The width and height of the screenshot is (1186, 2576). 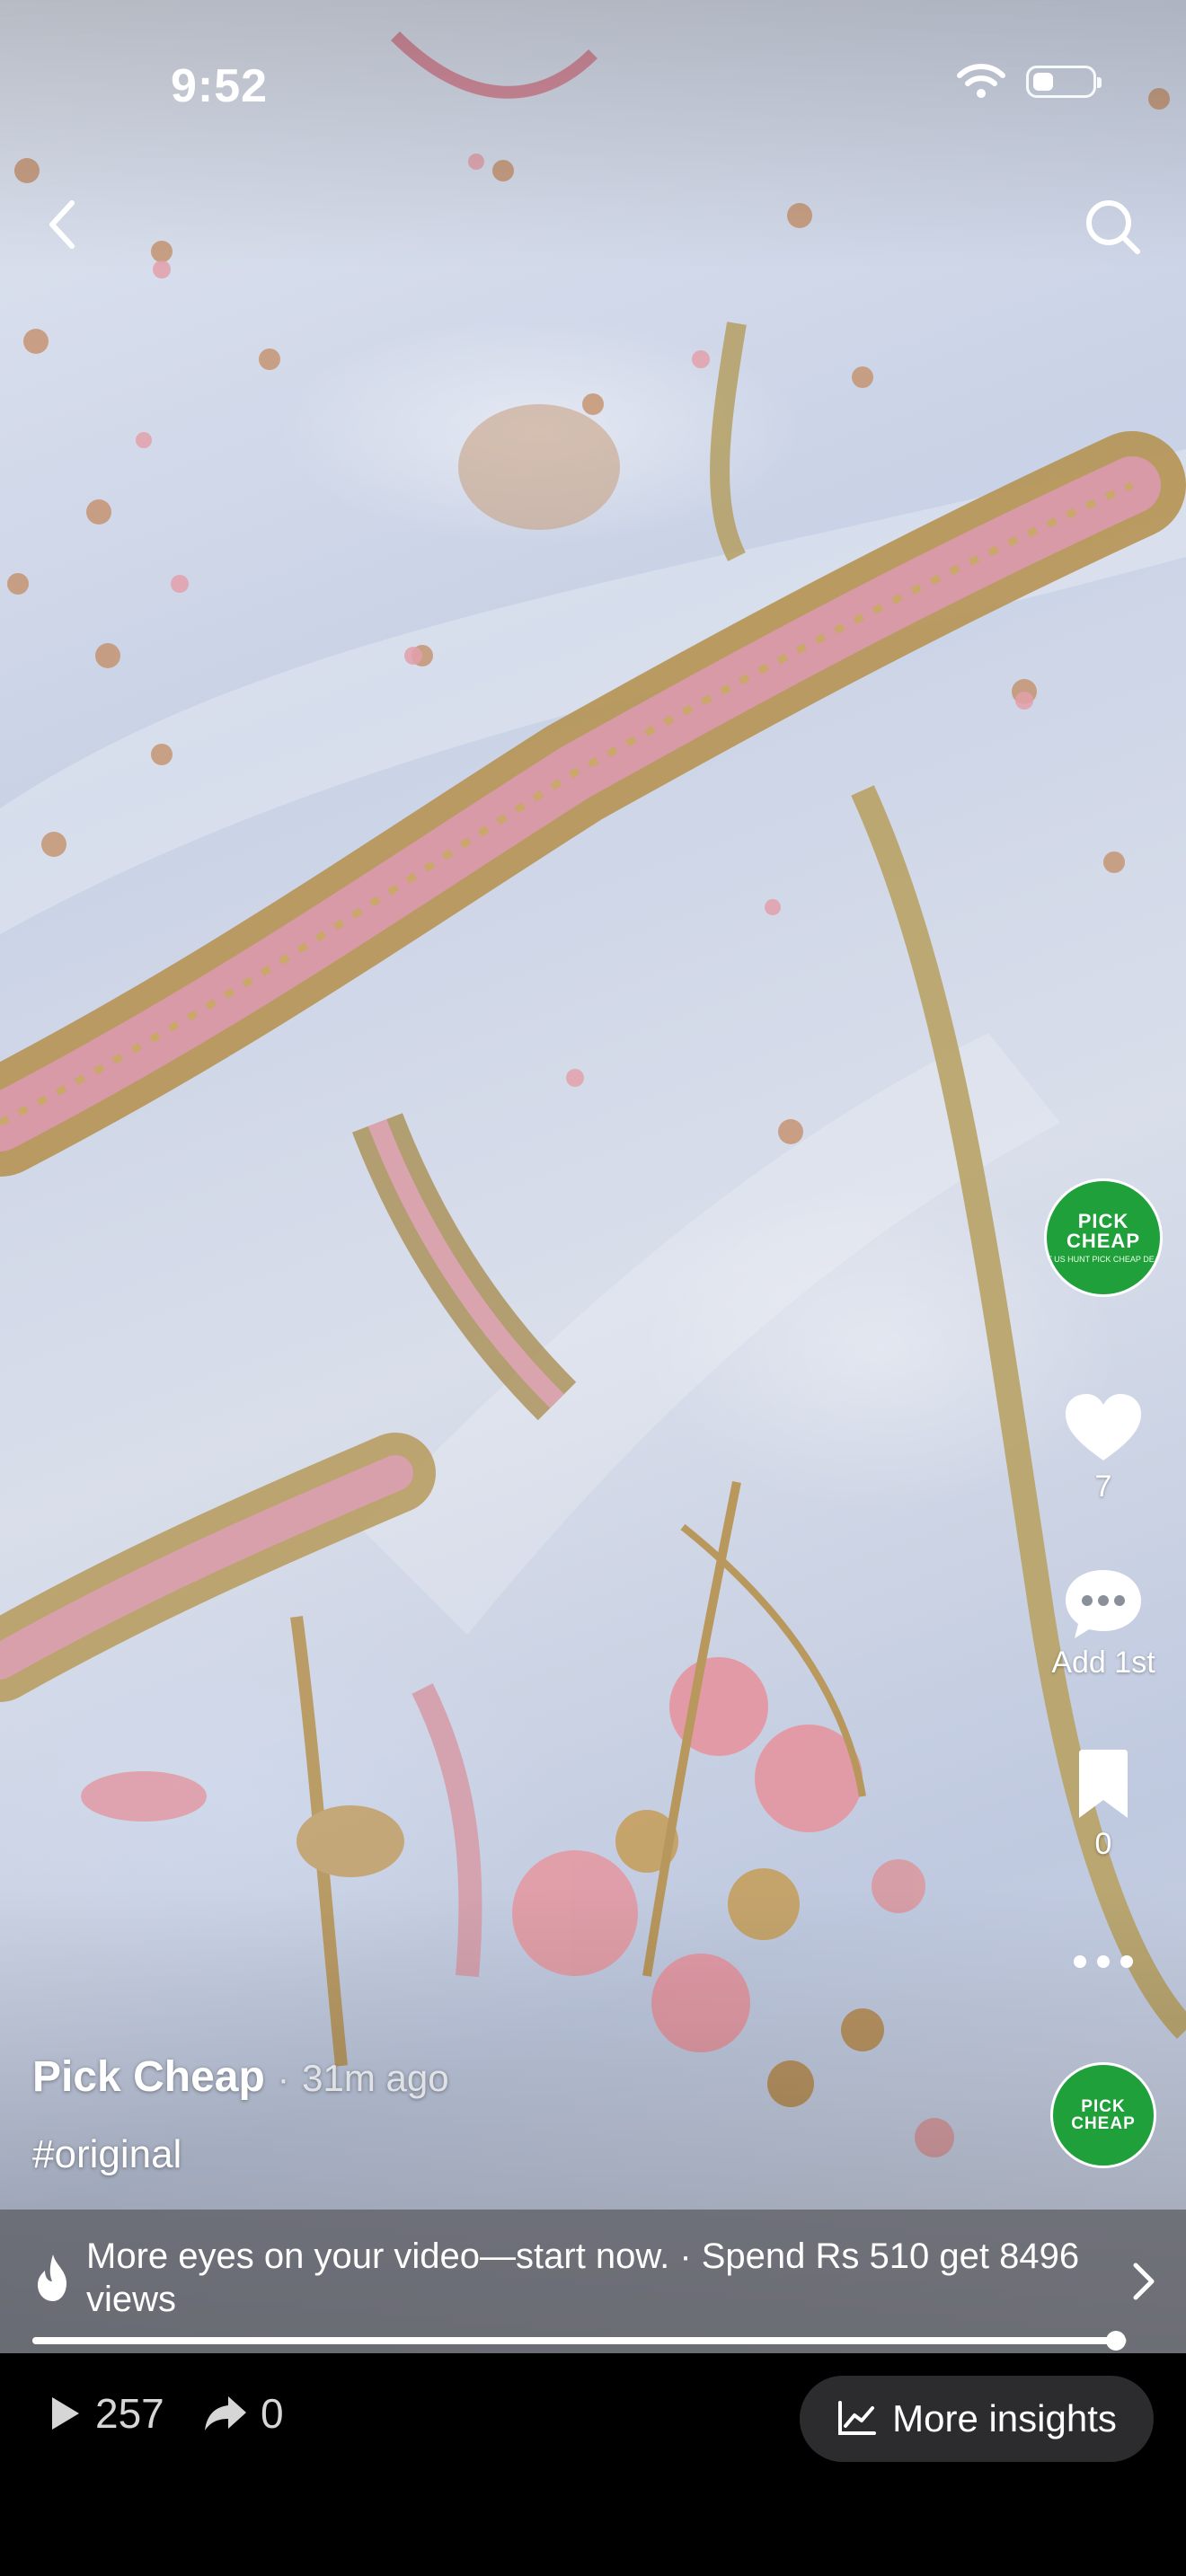 I want to click on sound-disc-avatar: PICK CHEAP, so click(x=1103, y=2115).